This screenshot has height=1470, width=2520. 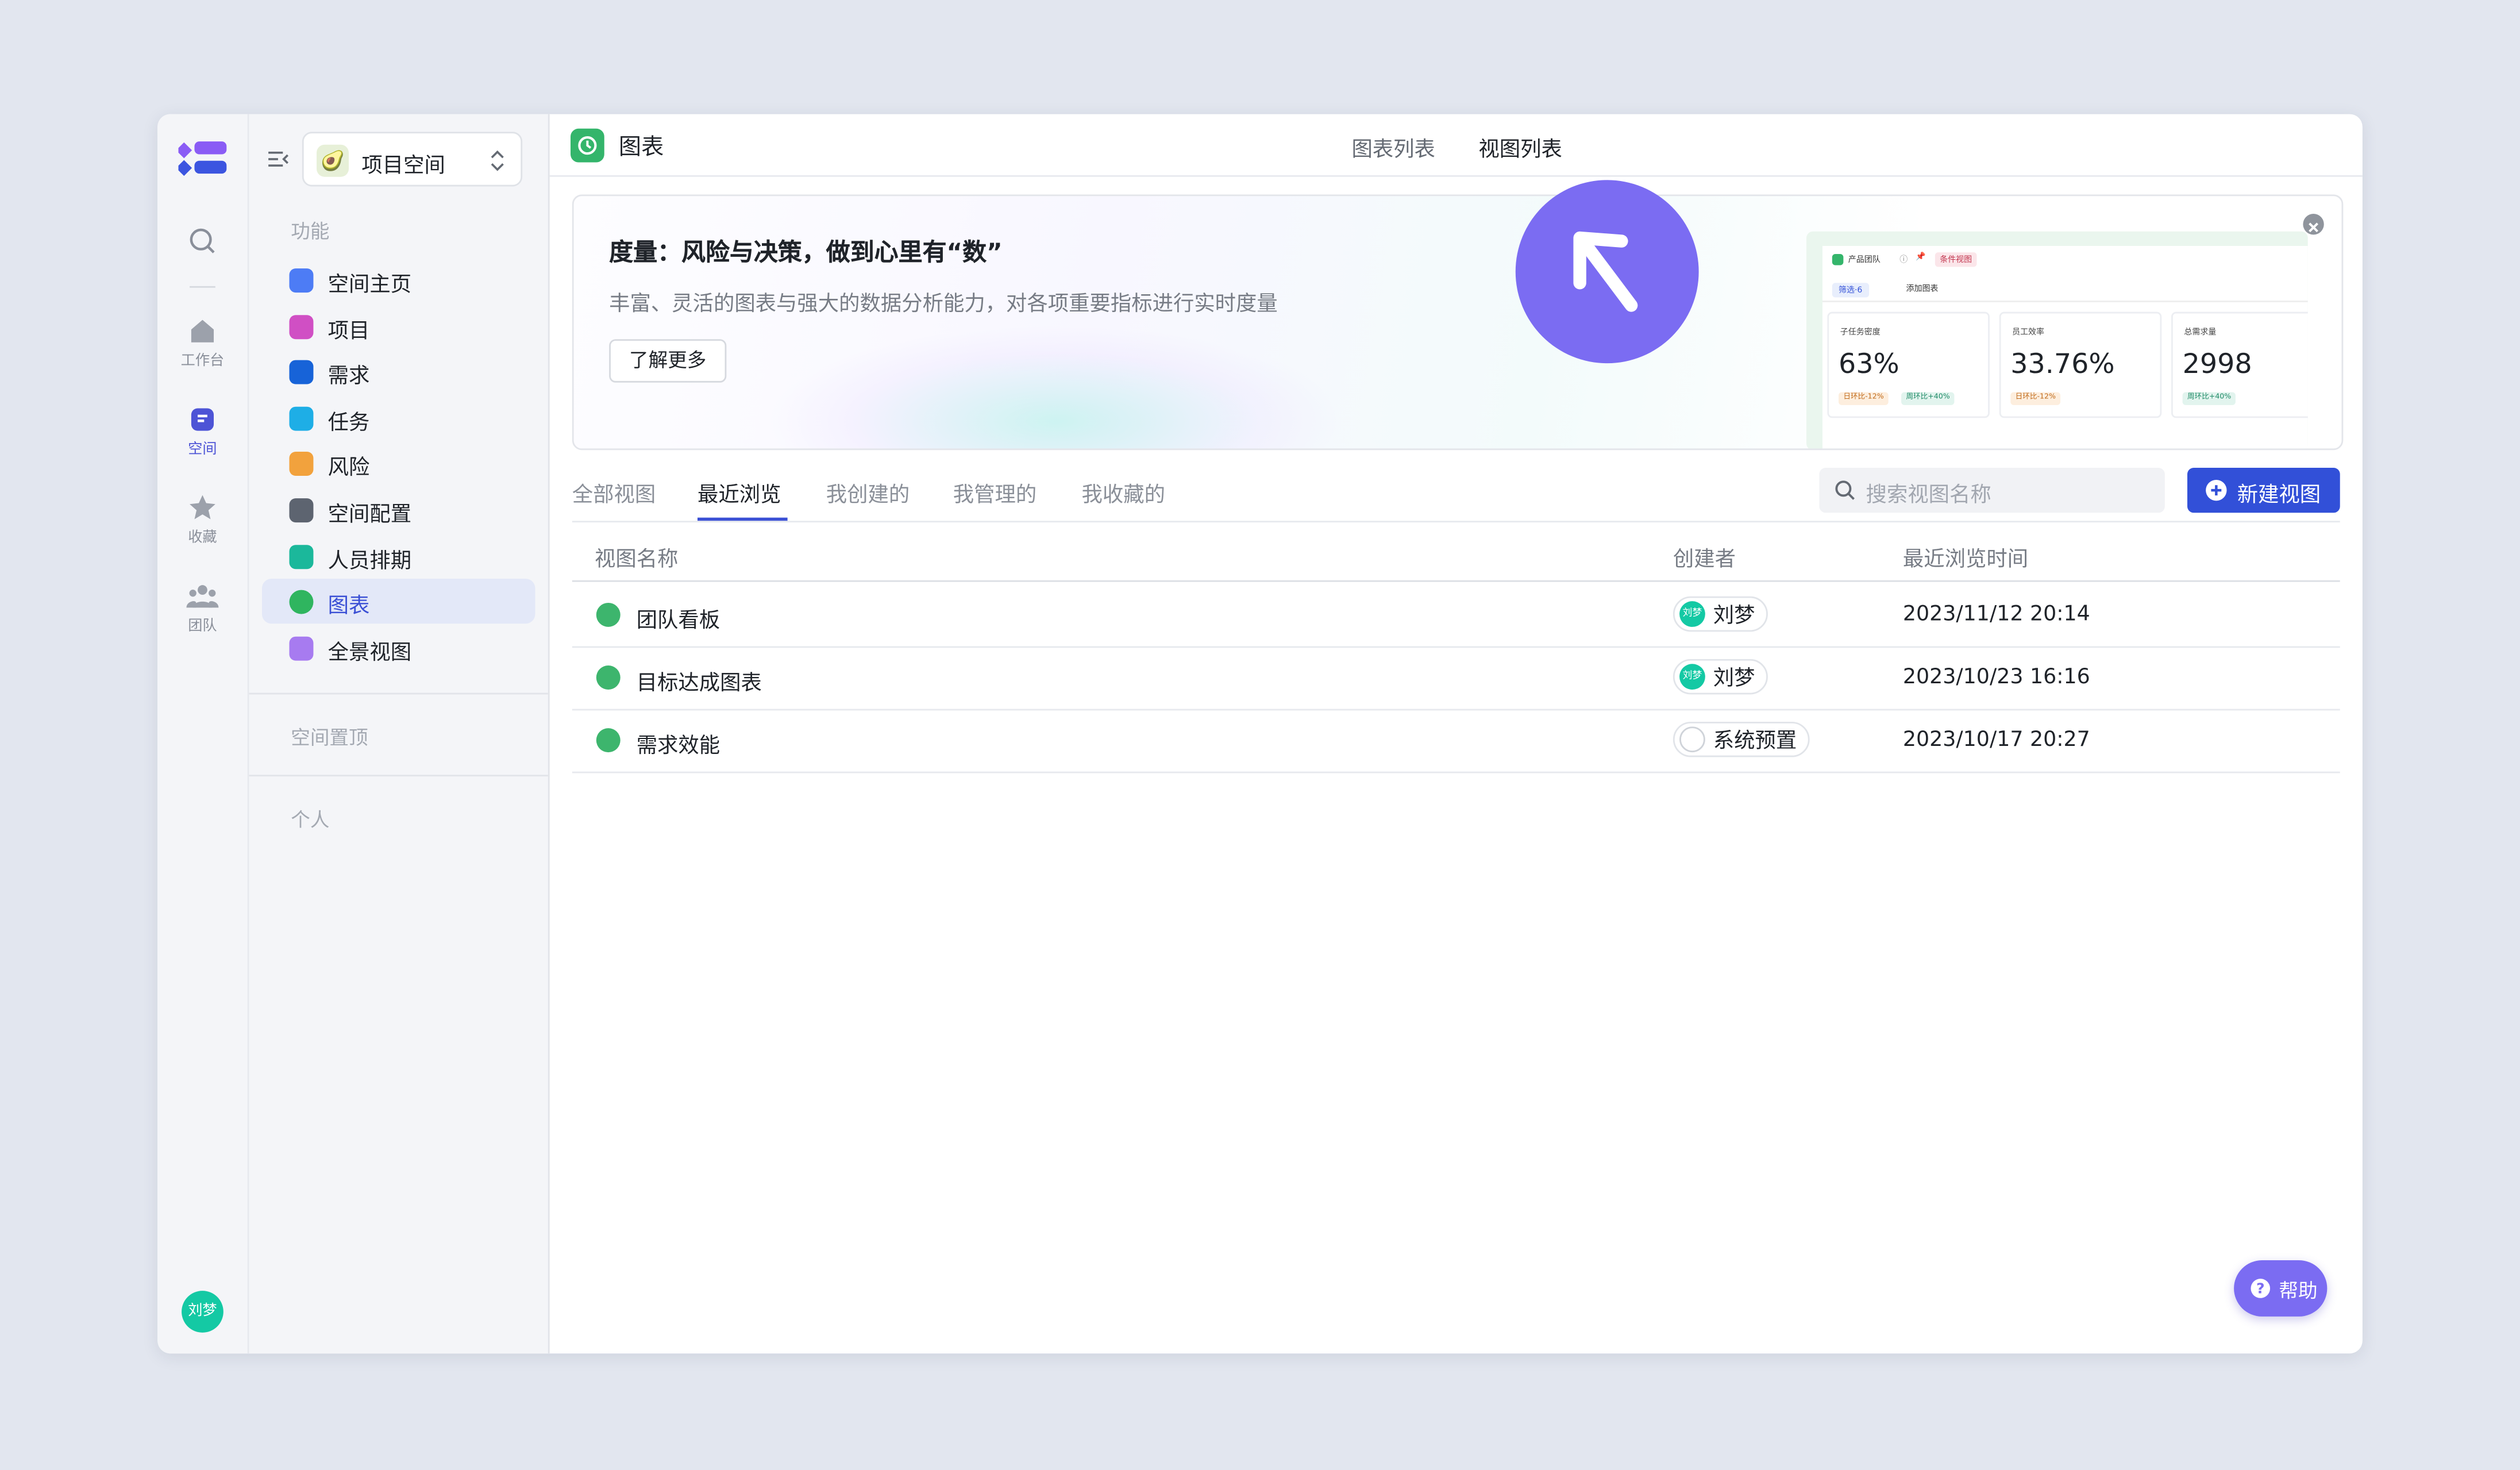 I want to click on rail-label: 团队, so click(x=202, y=626).